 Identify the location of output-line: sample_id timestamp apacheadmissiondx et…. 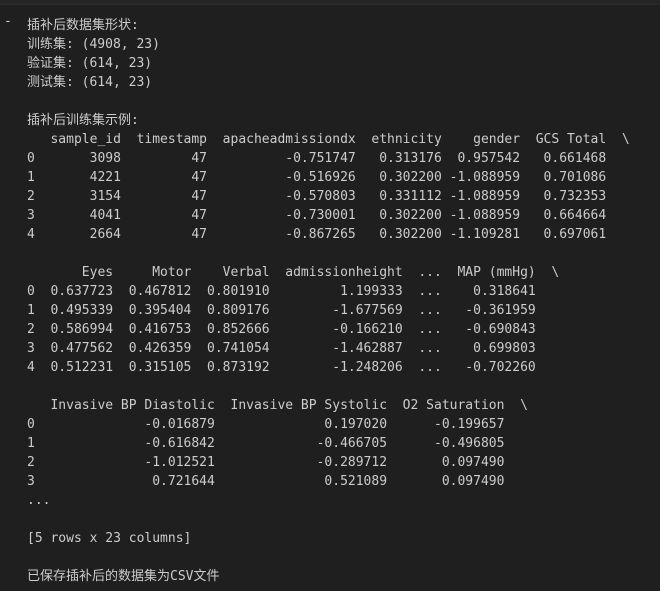
(328, 139).